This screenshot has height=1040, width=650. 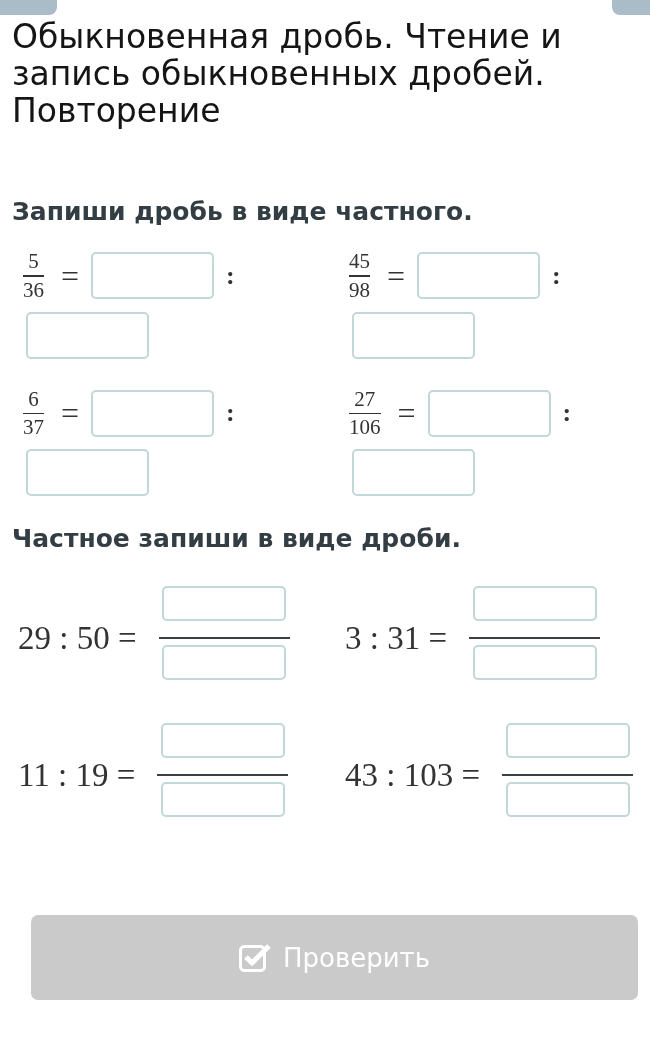 What do you see at coordinates (237, 539) in the screenshot?
I see `task-heading: Частное запиши в виде дроби.` at bounding box center [237, 539].